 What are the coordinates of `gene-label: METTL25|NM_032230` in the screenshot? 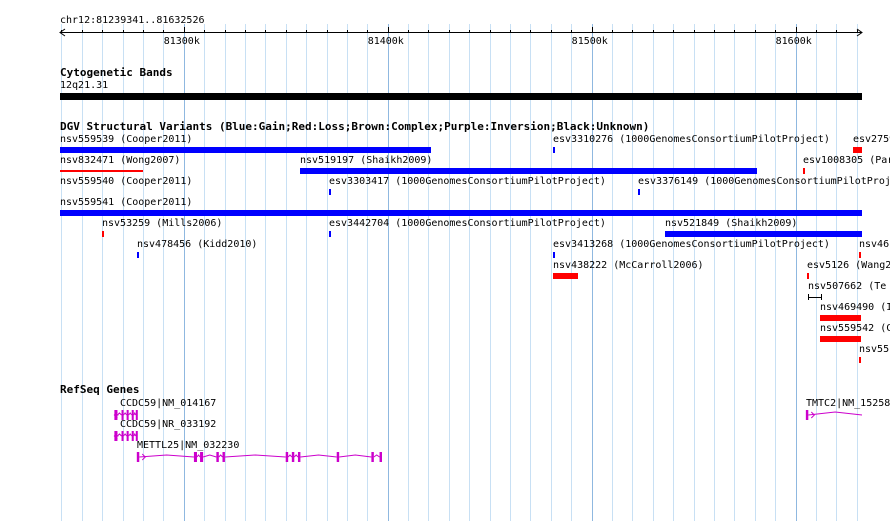 It's located at (188, 445).